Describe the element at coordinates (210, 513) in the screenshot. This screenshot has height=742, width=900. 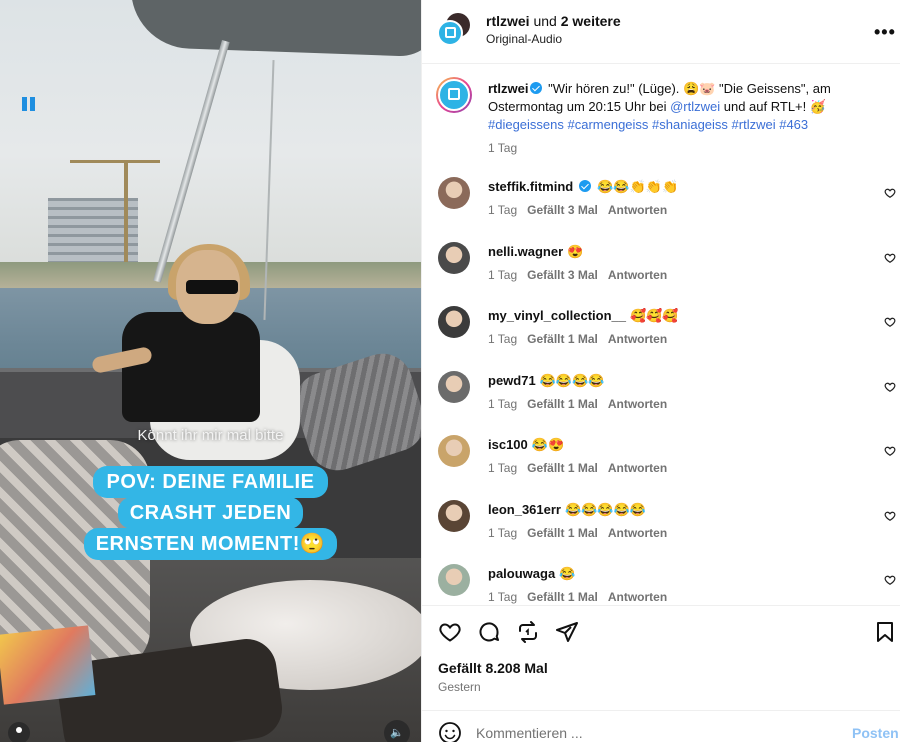
I see `overlay-line-2: CRASHT JEDEN` at that location.